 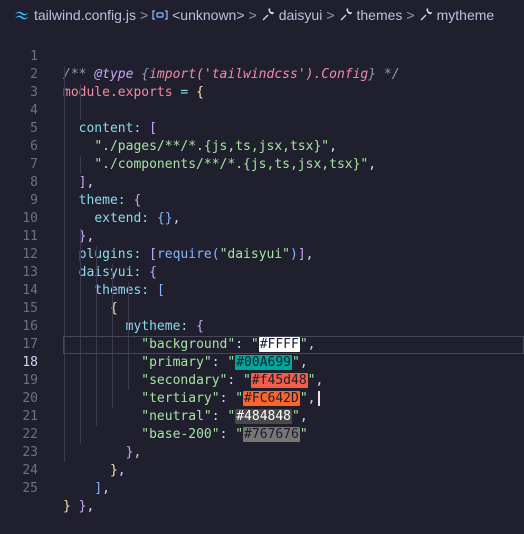 I want to click on line-number: 25, so click(x=30, y=488).